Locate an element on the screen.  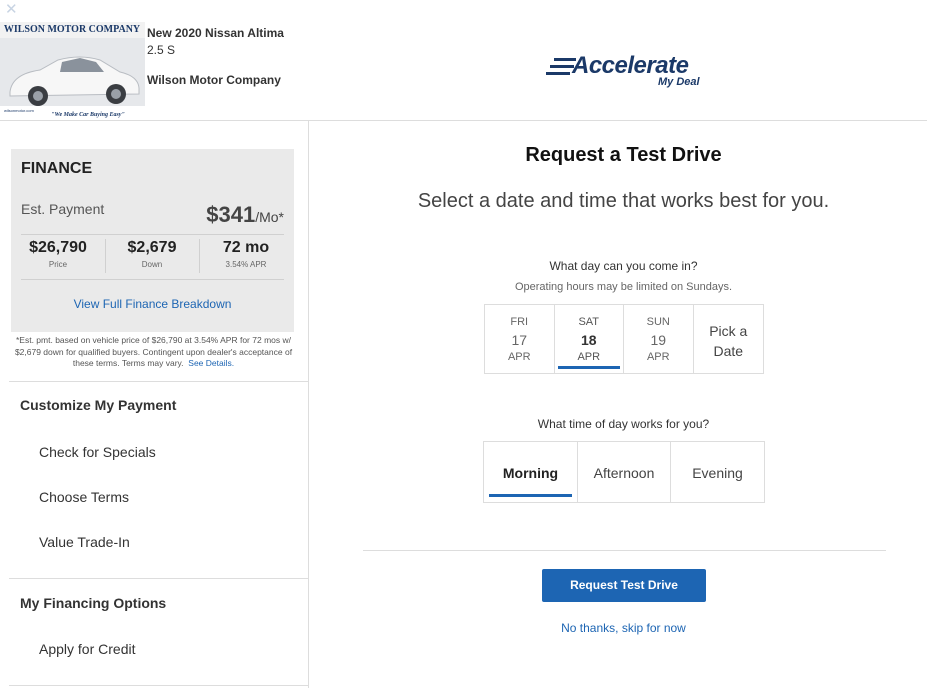
dealer-slogan-text: "We Make Car Buying Easy" is located at coordinates (88, 115).